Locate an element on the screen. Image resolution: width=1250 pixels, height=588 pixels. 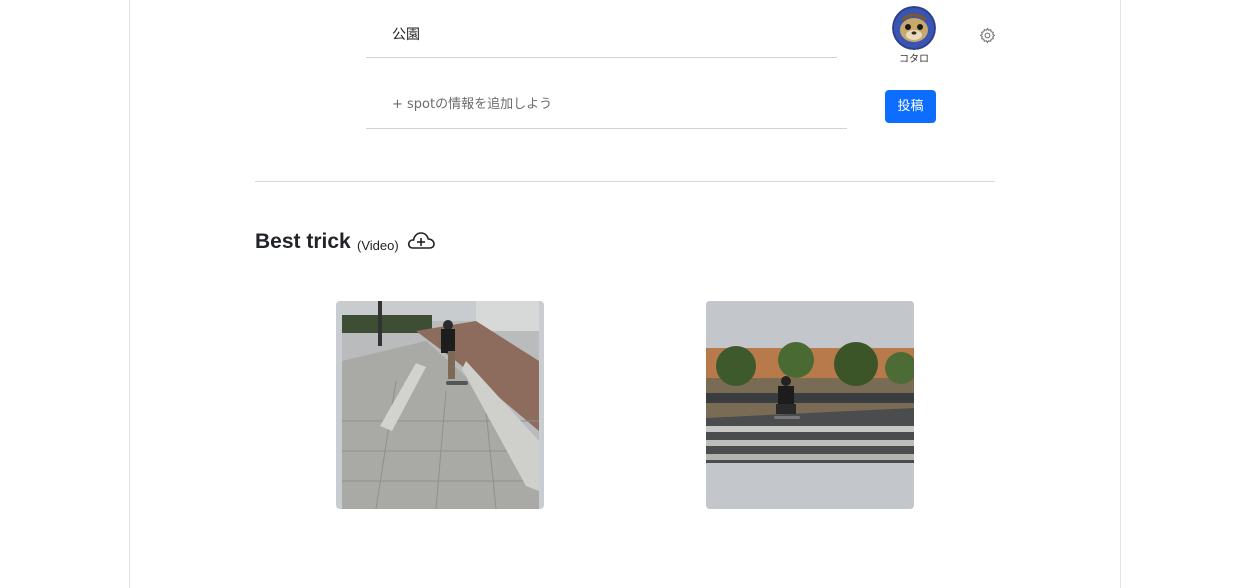
spot-info-field is located at coordinates (606, 107).